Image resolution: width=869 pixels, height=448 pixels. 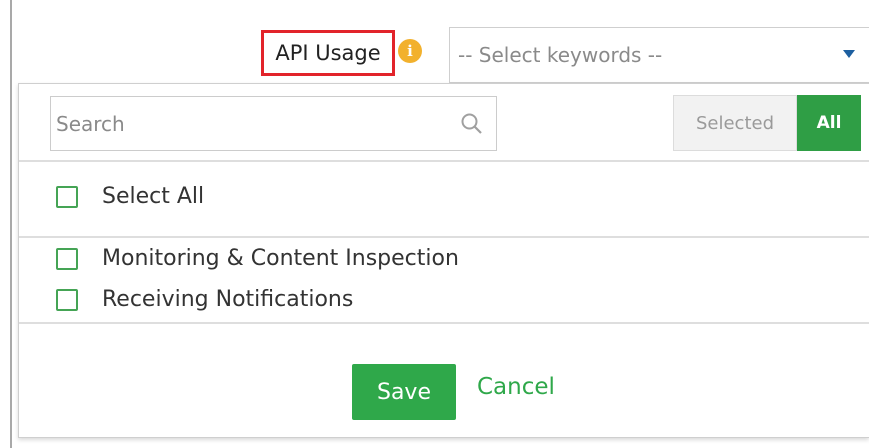 I want to click on select-all-label: Select All, so click(x=153, y=196).